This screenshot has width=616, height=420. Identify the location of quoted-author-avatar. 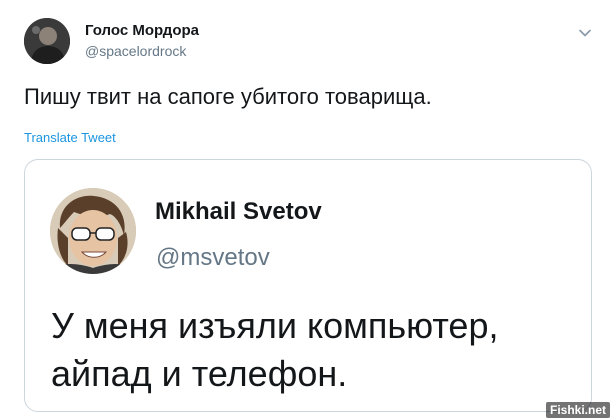
(93, 231).